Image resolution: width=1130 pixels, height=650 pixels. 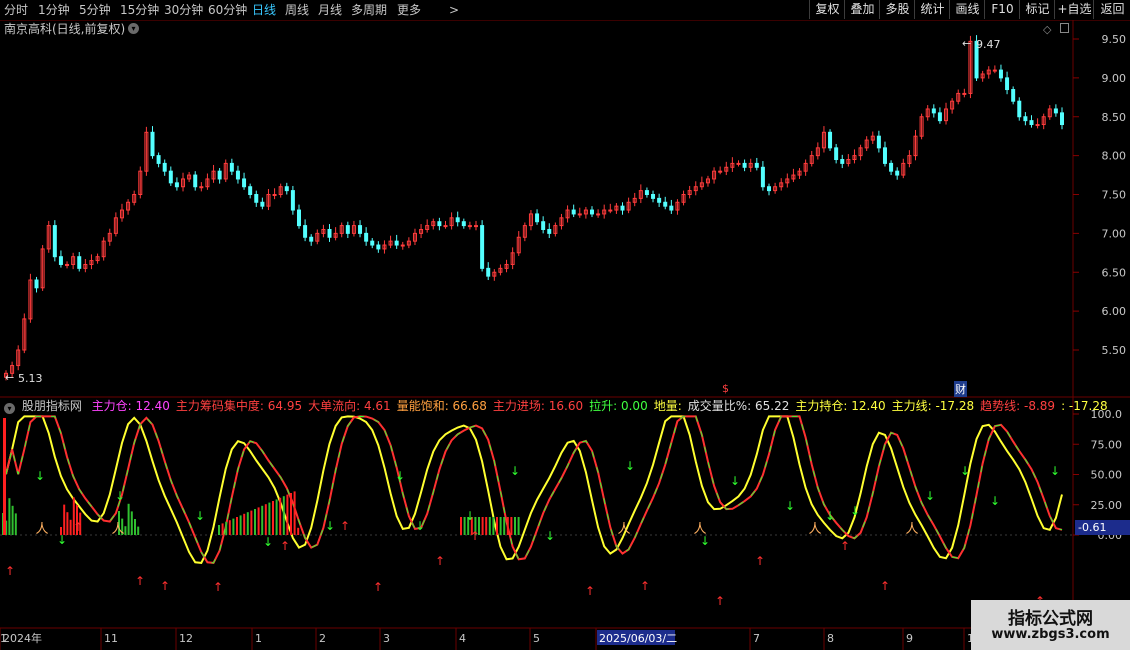 I want to click on indicator-axis-tick: 50.00, so click(x=1107, y=475).